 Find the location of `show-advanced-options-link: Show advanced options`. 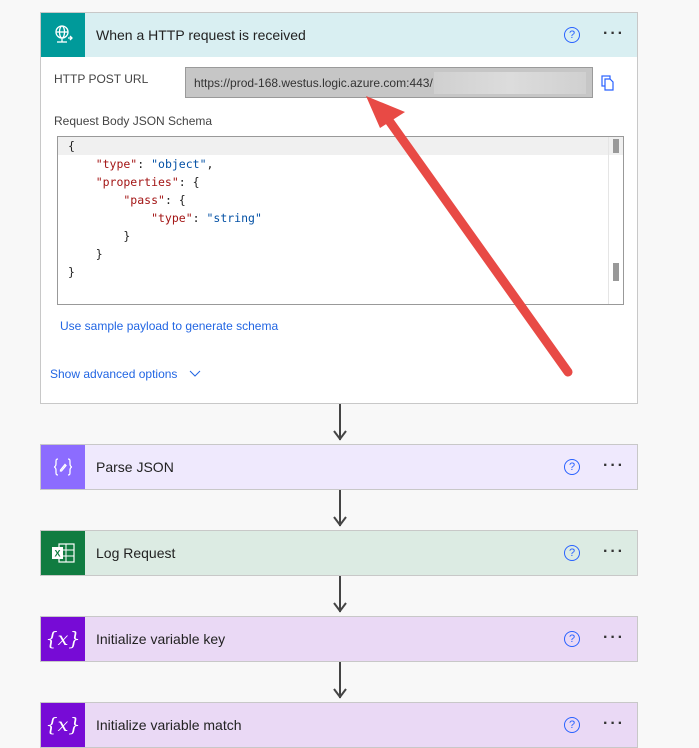

show-advanced-options-link: Show advanced options is located at coordinates (125, 374).